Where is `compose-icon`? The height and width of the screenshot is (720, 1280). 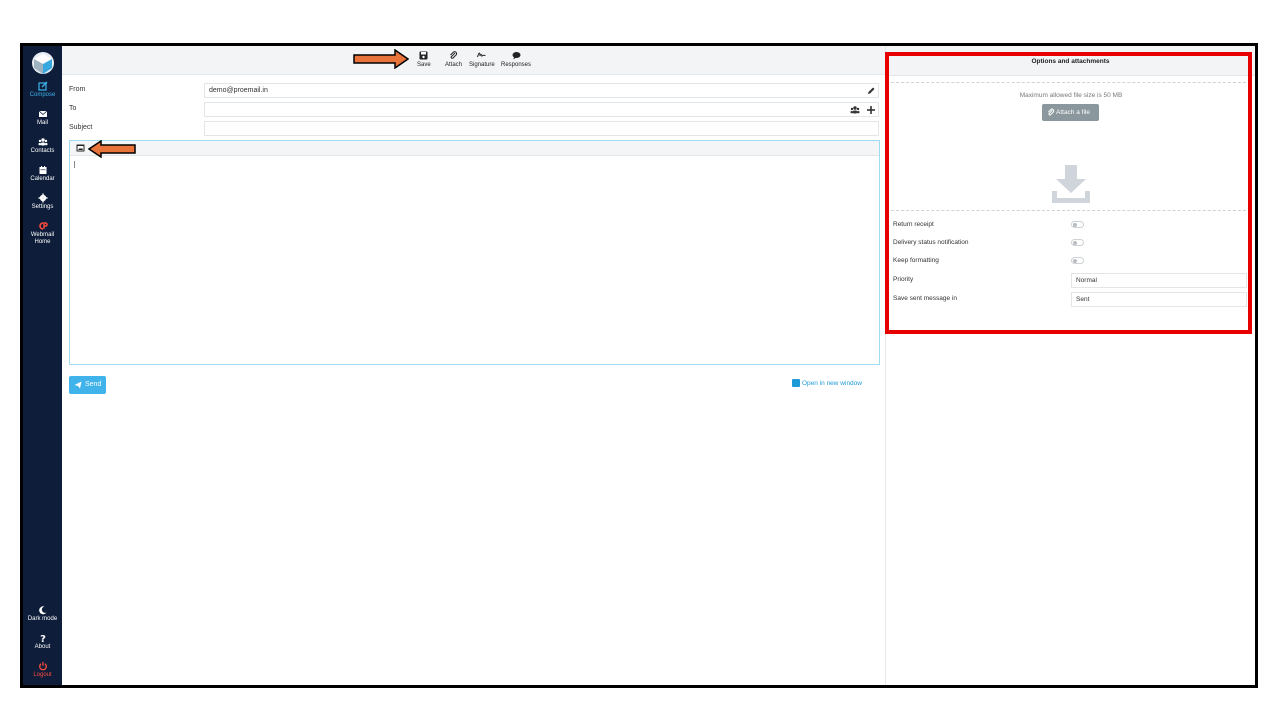
compose-icon is located at coordinates (42, 86).